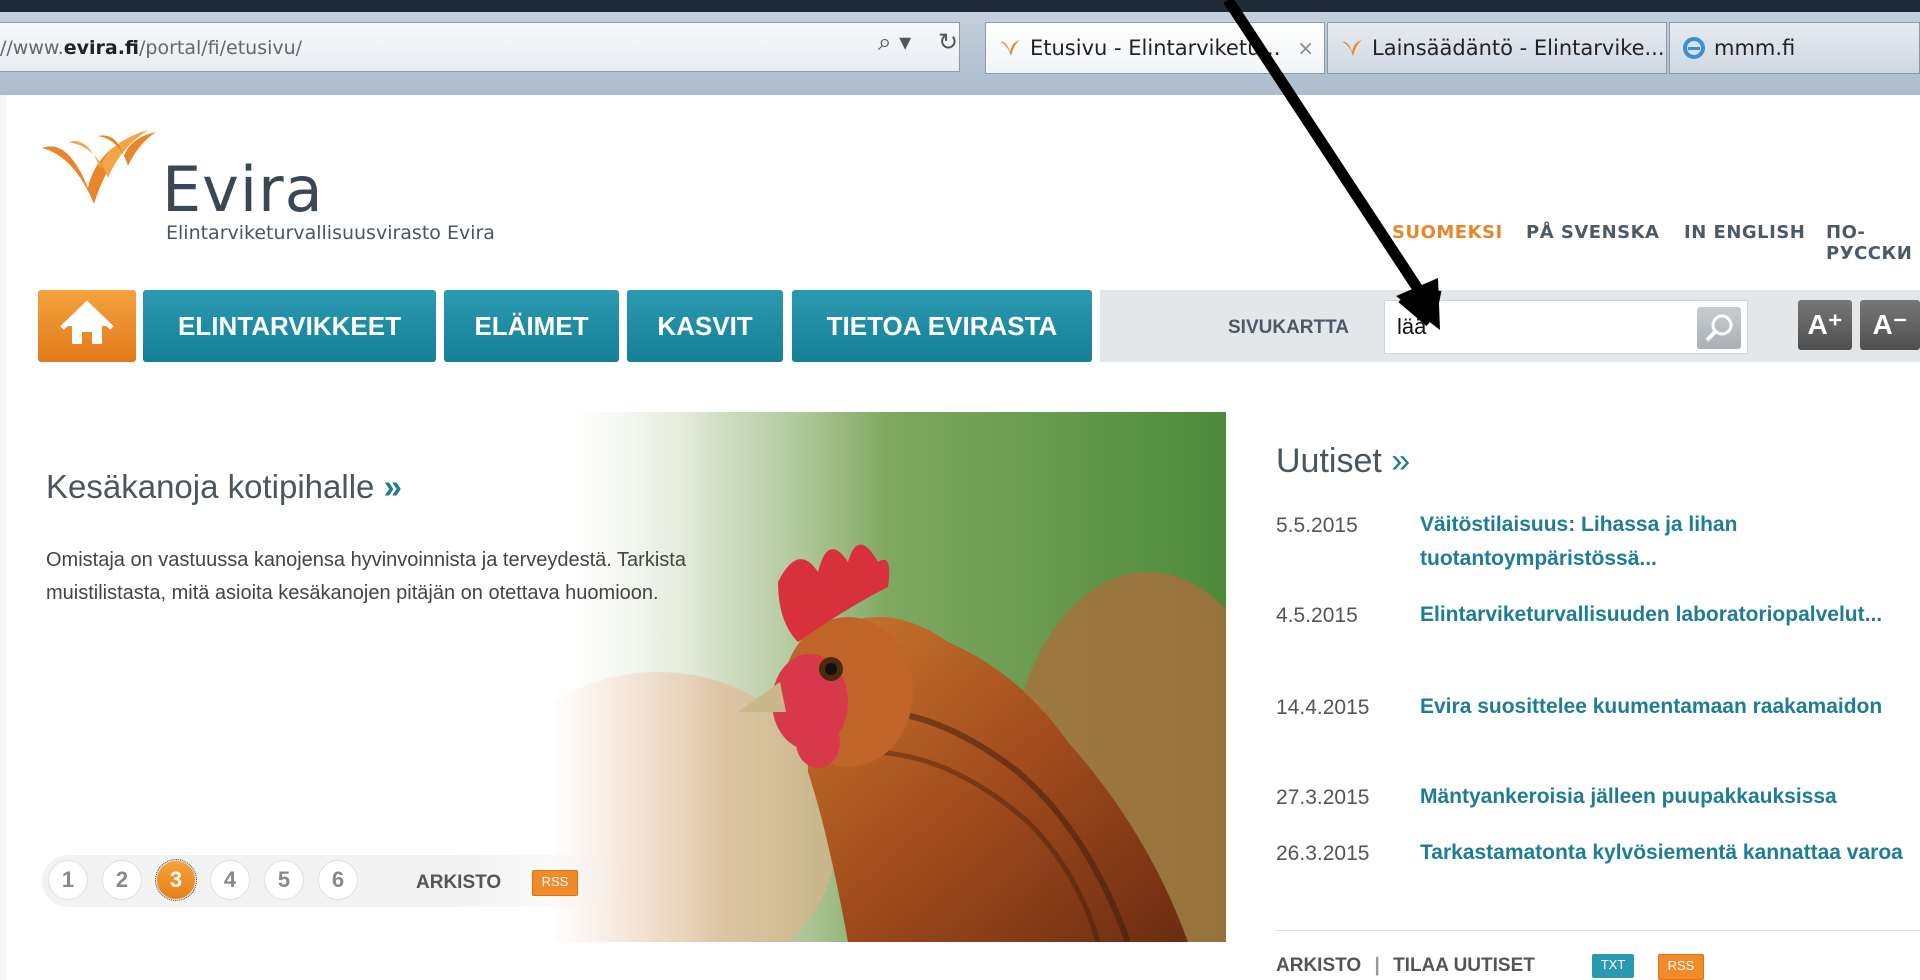 Image resolution: width=1920 pixels, height=980 pixels. I want to click on news-title-text: Uutiset, so click(1329, 461).